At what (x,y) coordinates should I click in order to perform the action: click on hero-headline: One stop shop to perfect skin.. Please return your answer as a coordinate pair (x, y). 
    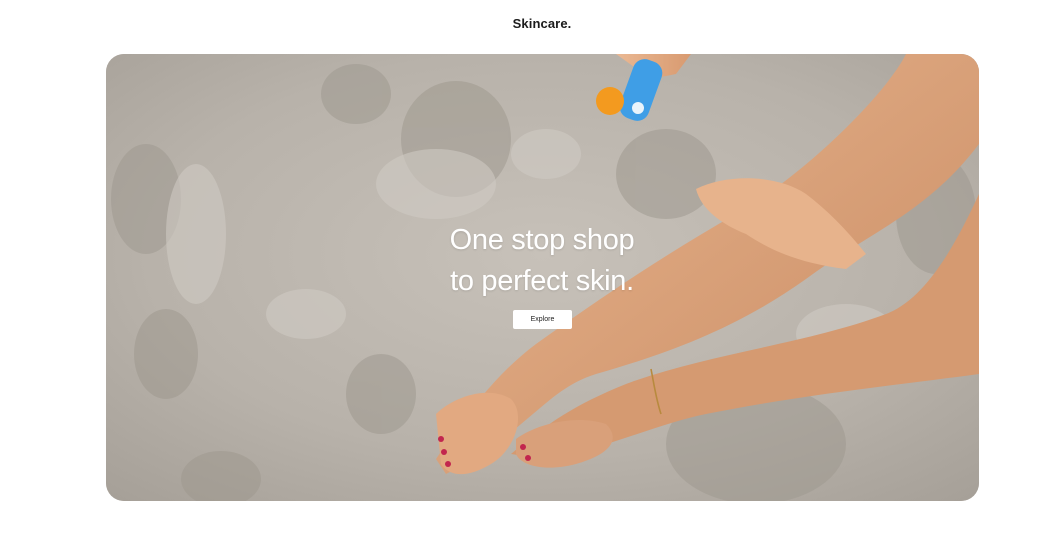
    Looking at the image, I should click on (542, 261).